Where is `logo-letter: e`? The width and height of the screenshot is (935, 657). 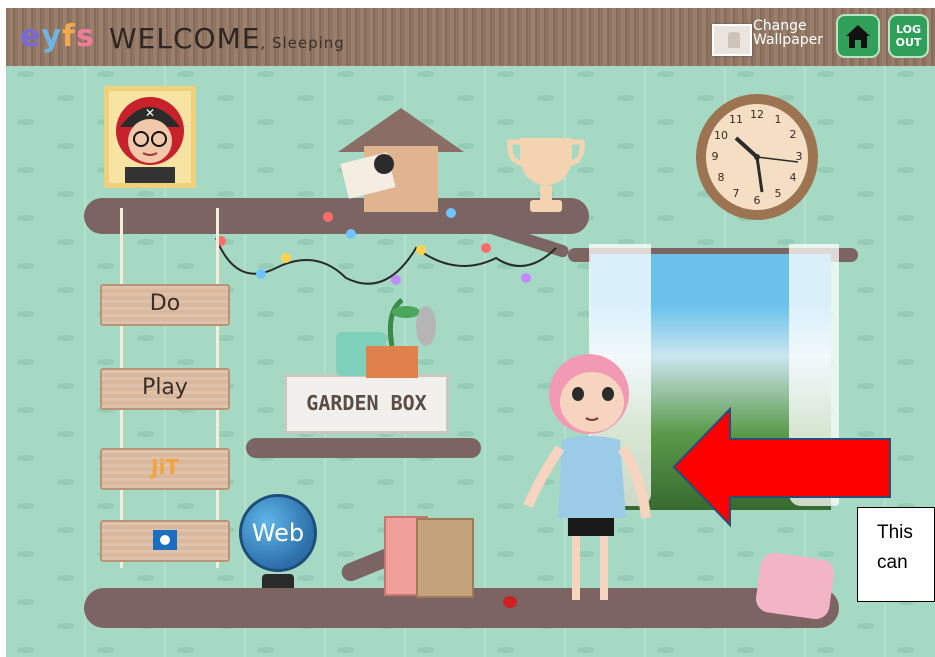
logo-letter: e is located at coordinates (31, 36).